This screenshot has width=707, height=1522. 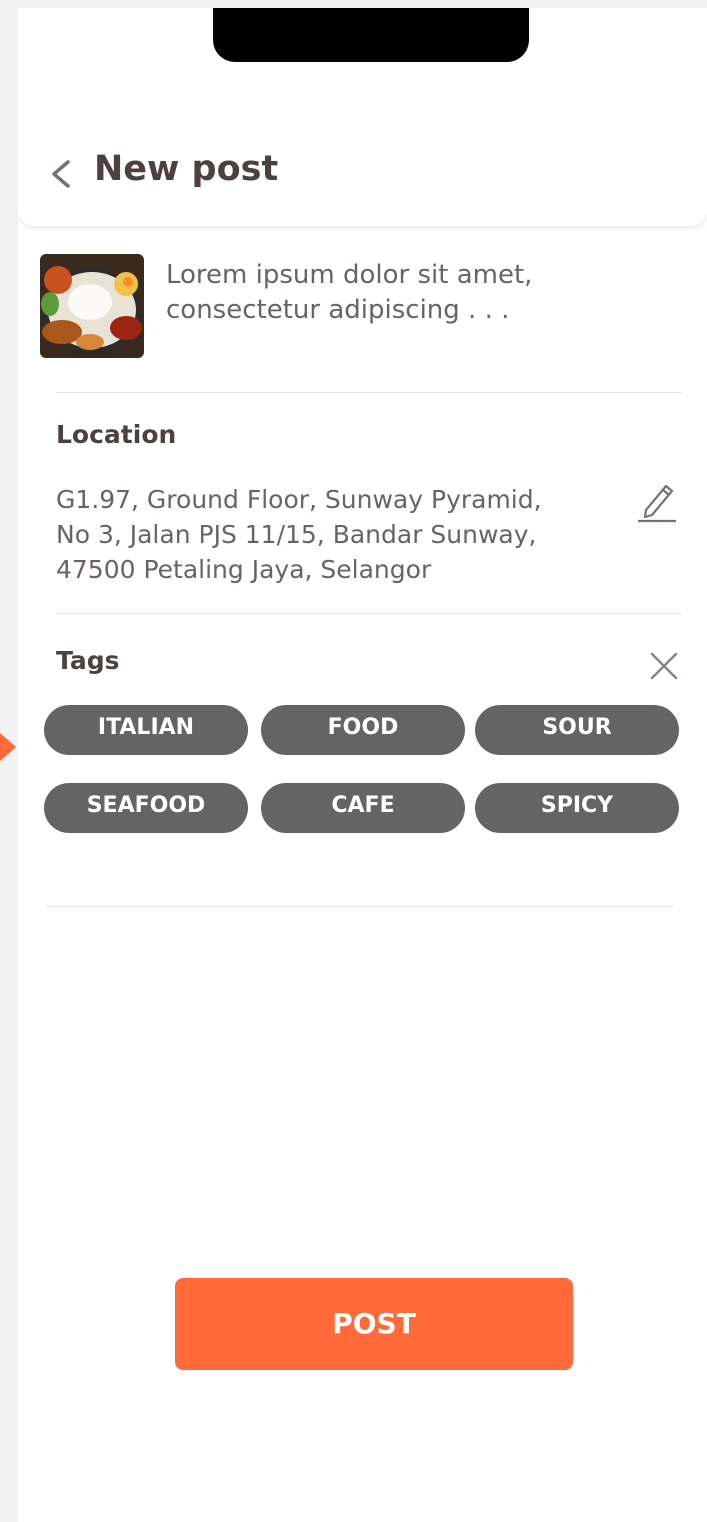 What do you see at coordinates (363, 730) in the screenshot?
I see `tag-chip-food: FOOD` at bounding box center [363, 730].